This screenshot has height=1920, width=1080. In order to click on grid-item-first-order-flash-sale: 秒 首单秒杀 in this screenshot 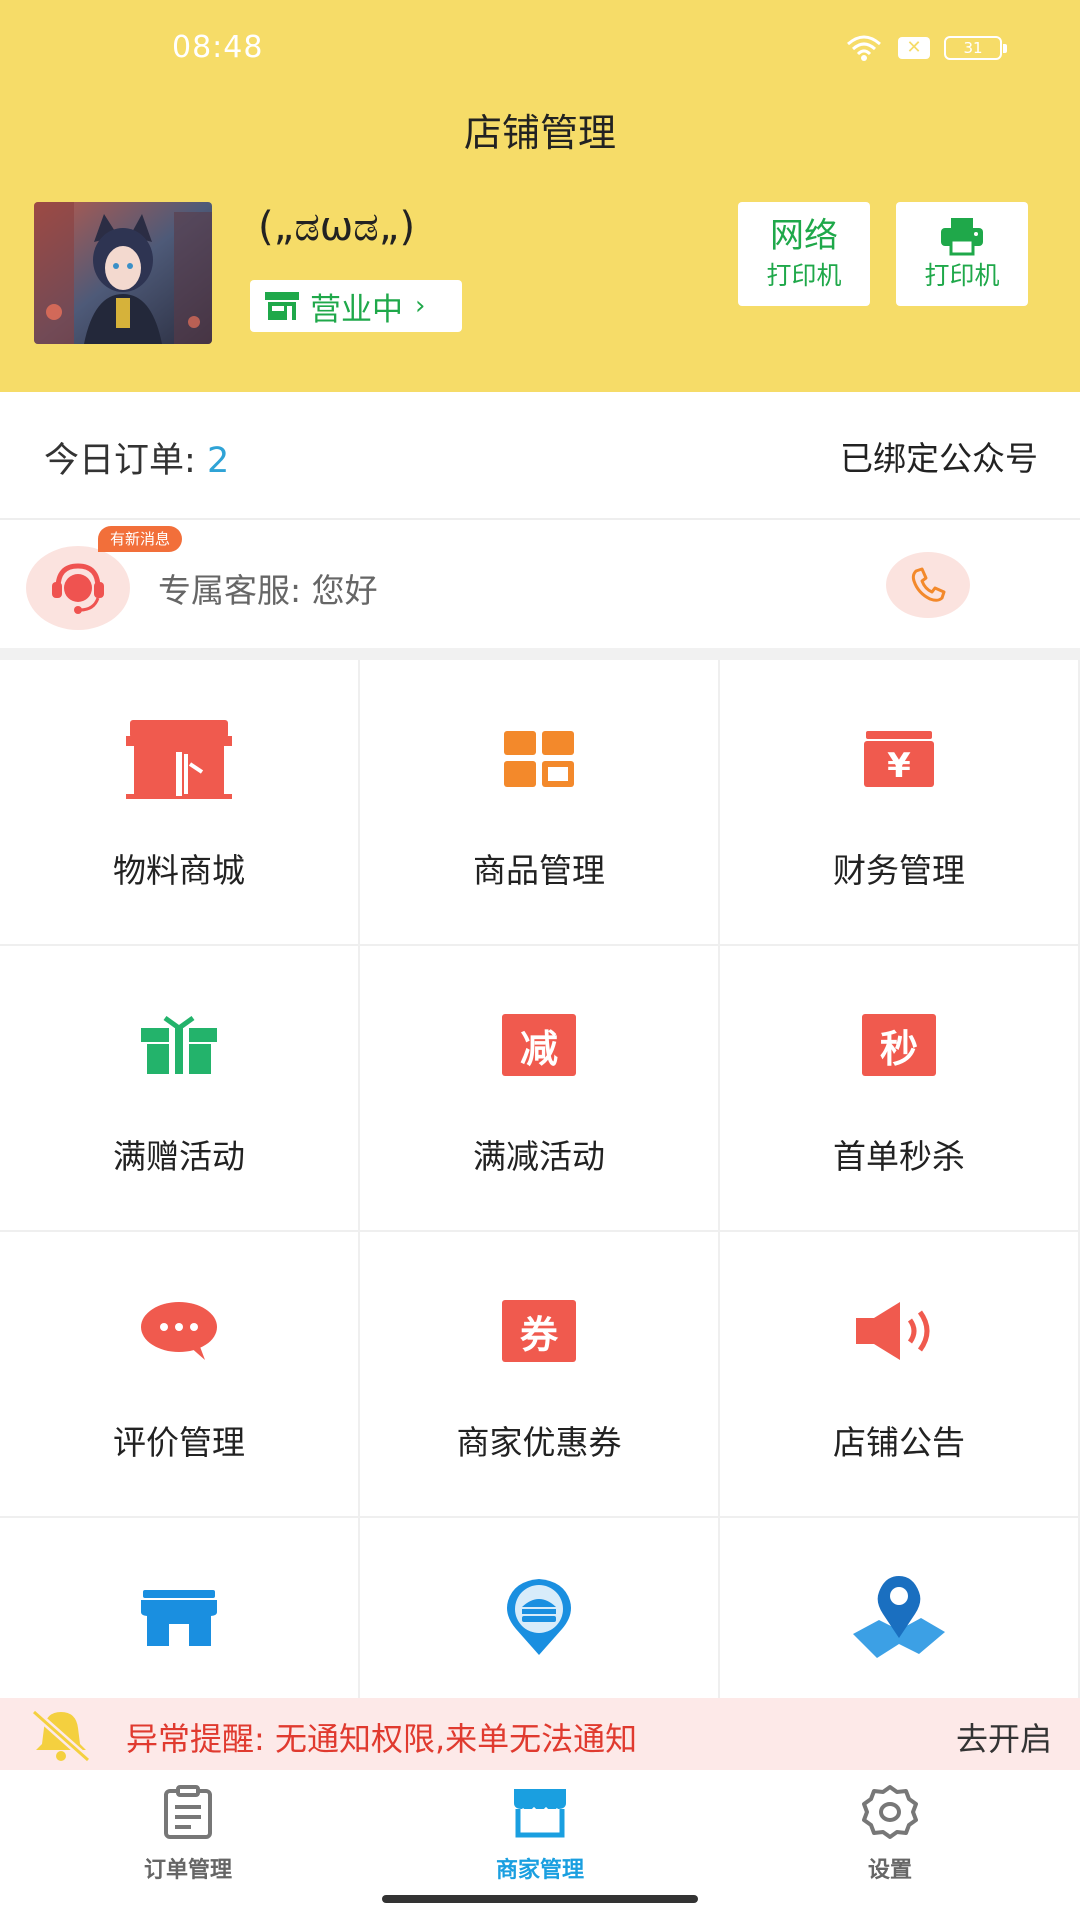, I will do `click(900, 1089)`.